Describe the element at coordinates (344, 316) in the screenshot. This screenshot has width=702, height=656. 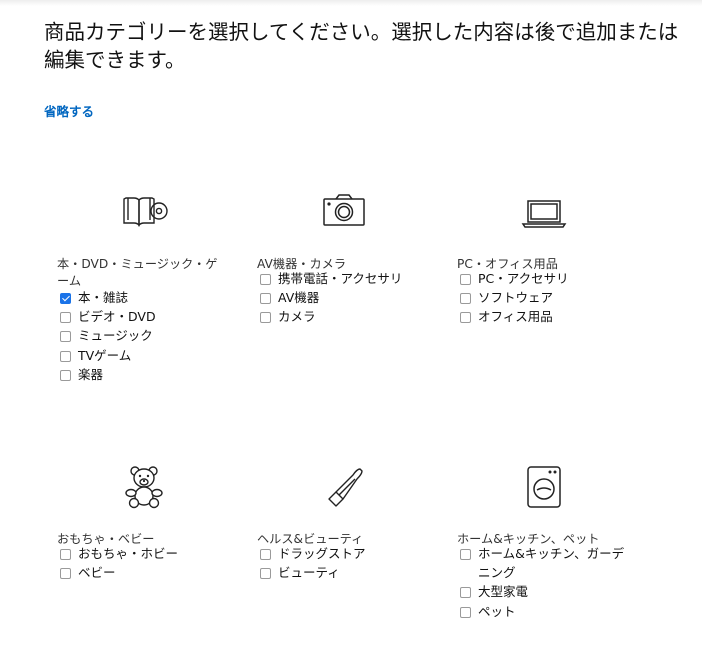
I see `option-camera: カメラ` at that location.